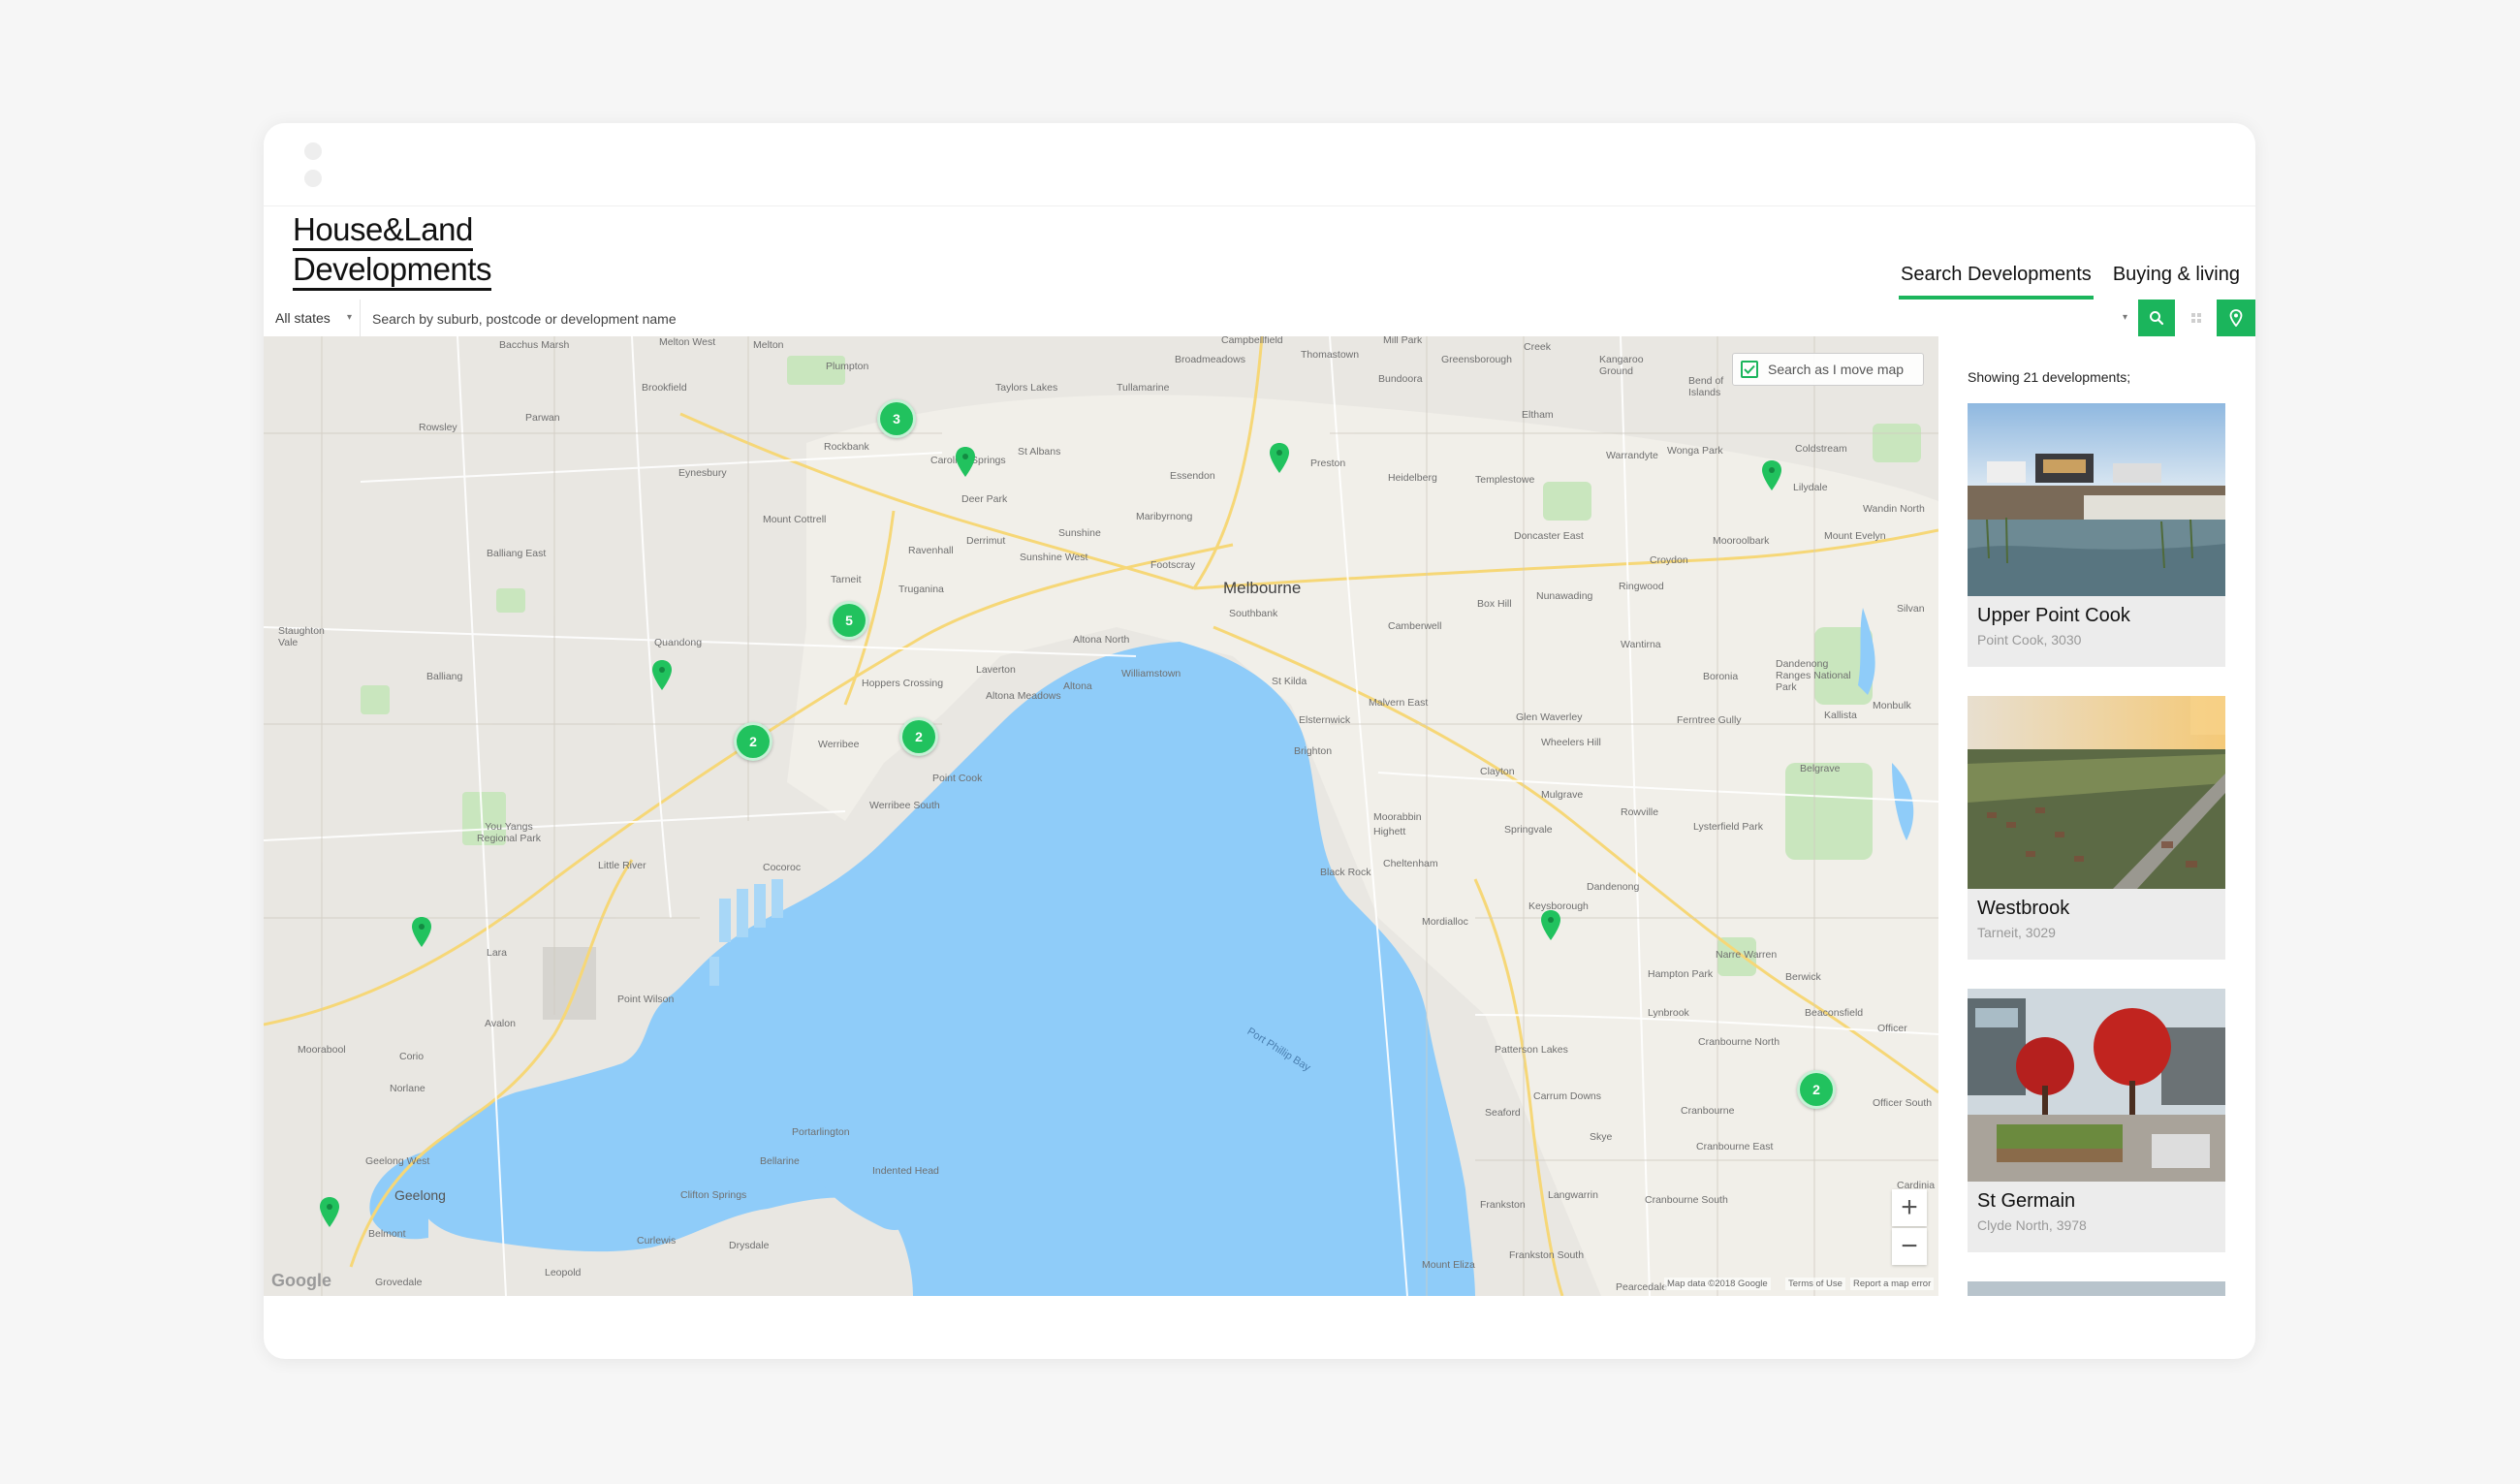 The width and height of the screenshot is (2520, 1484). Describe the element at coordinates (1910, 1207) in the screenshot. I see `zoom-in-button: +` at that location.